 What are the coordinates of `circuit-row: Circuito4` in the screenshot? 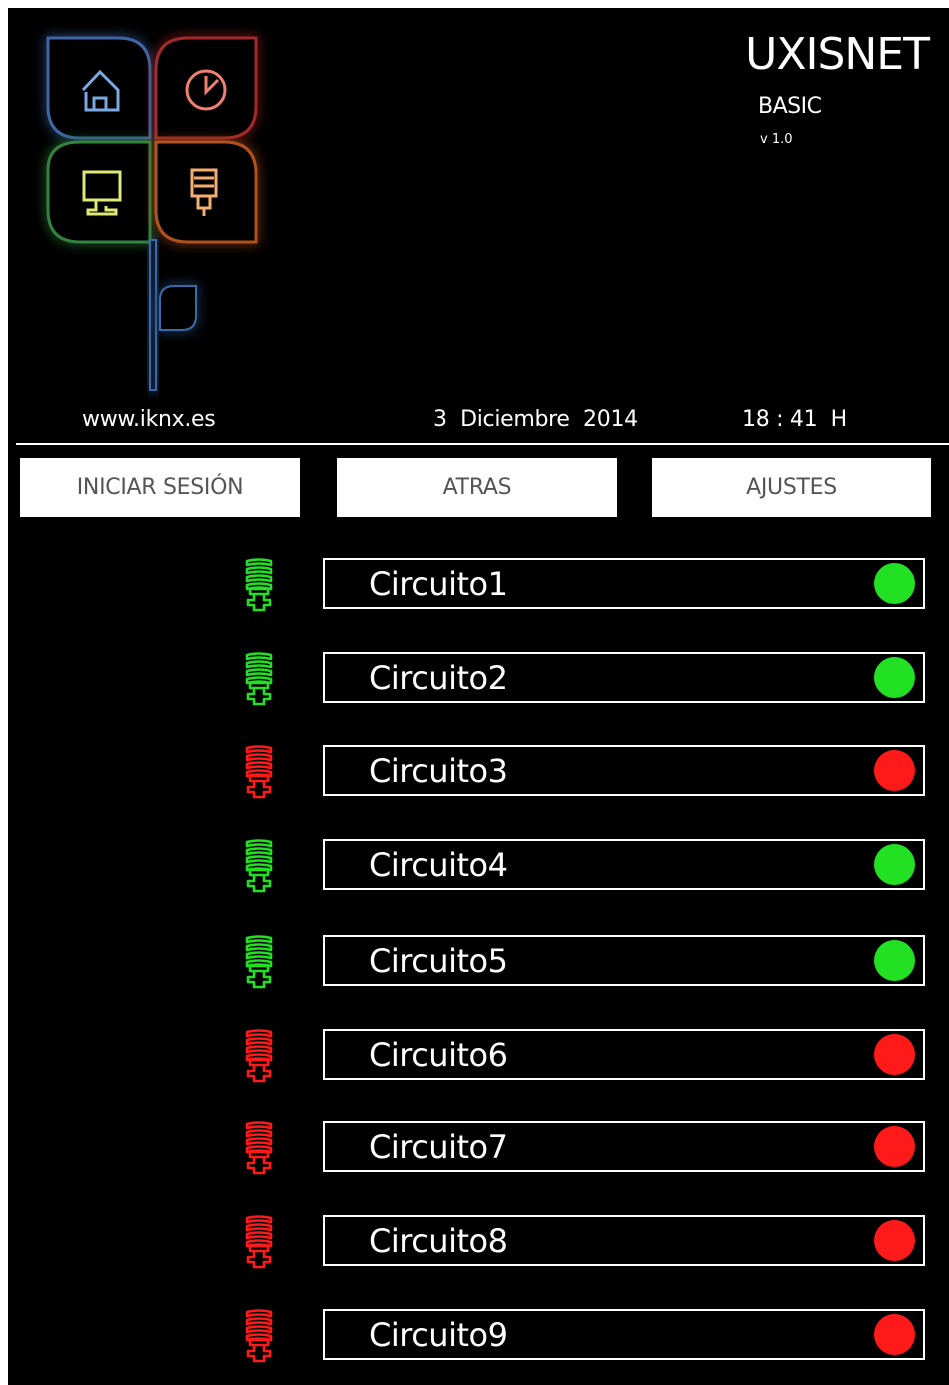 It's located at (478, 867).